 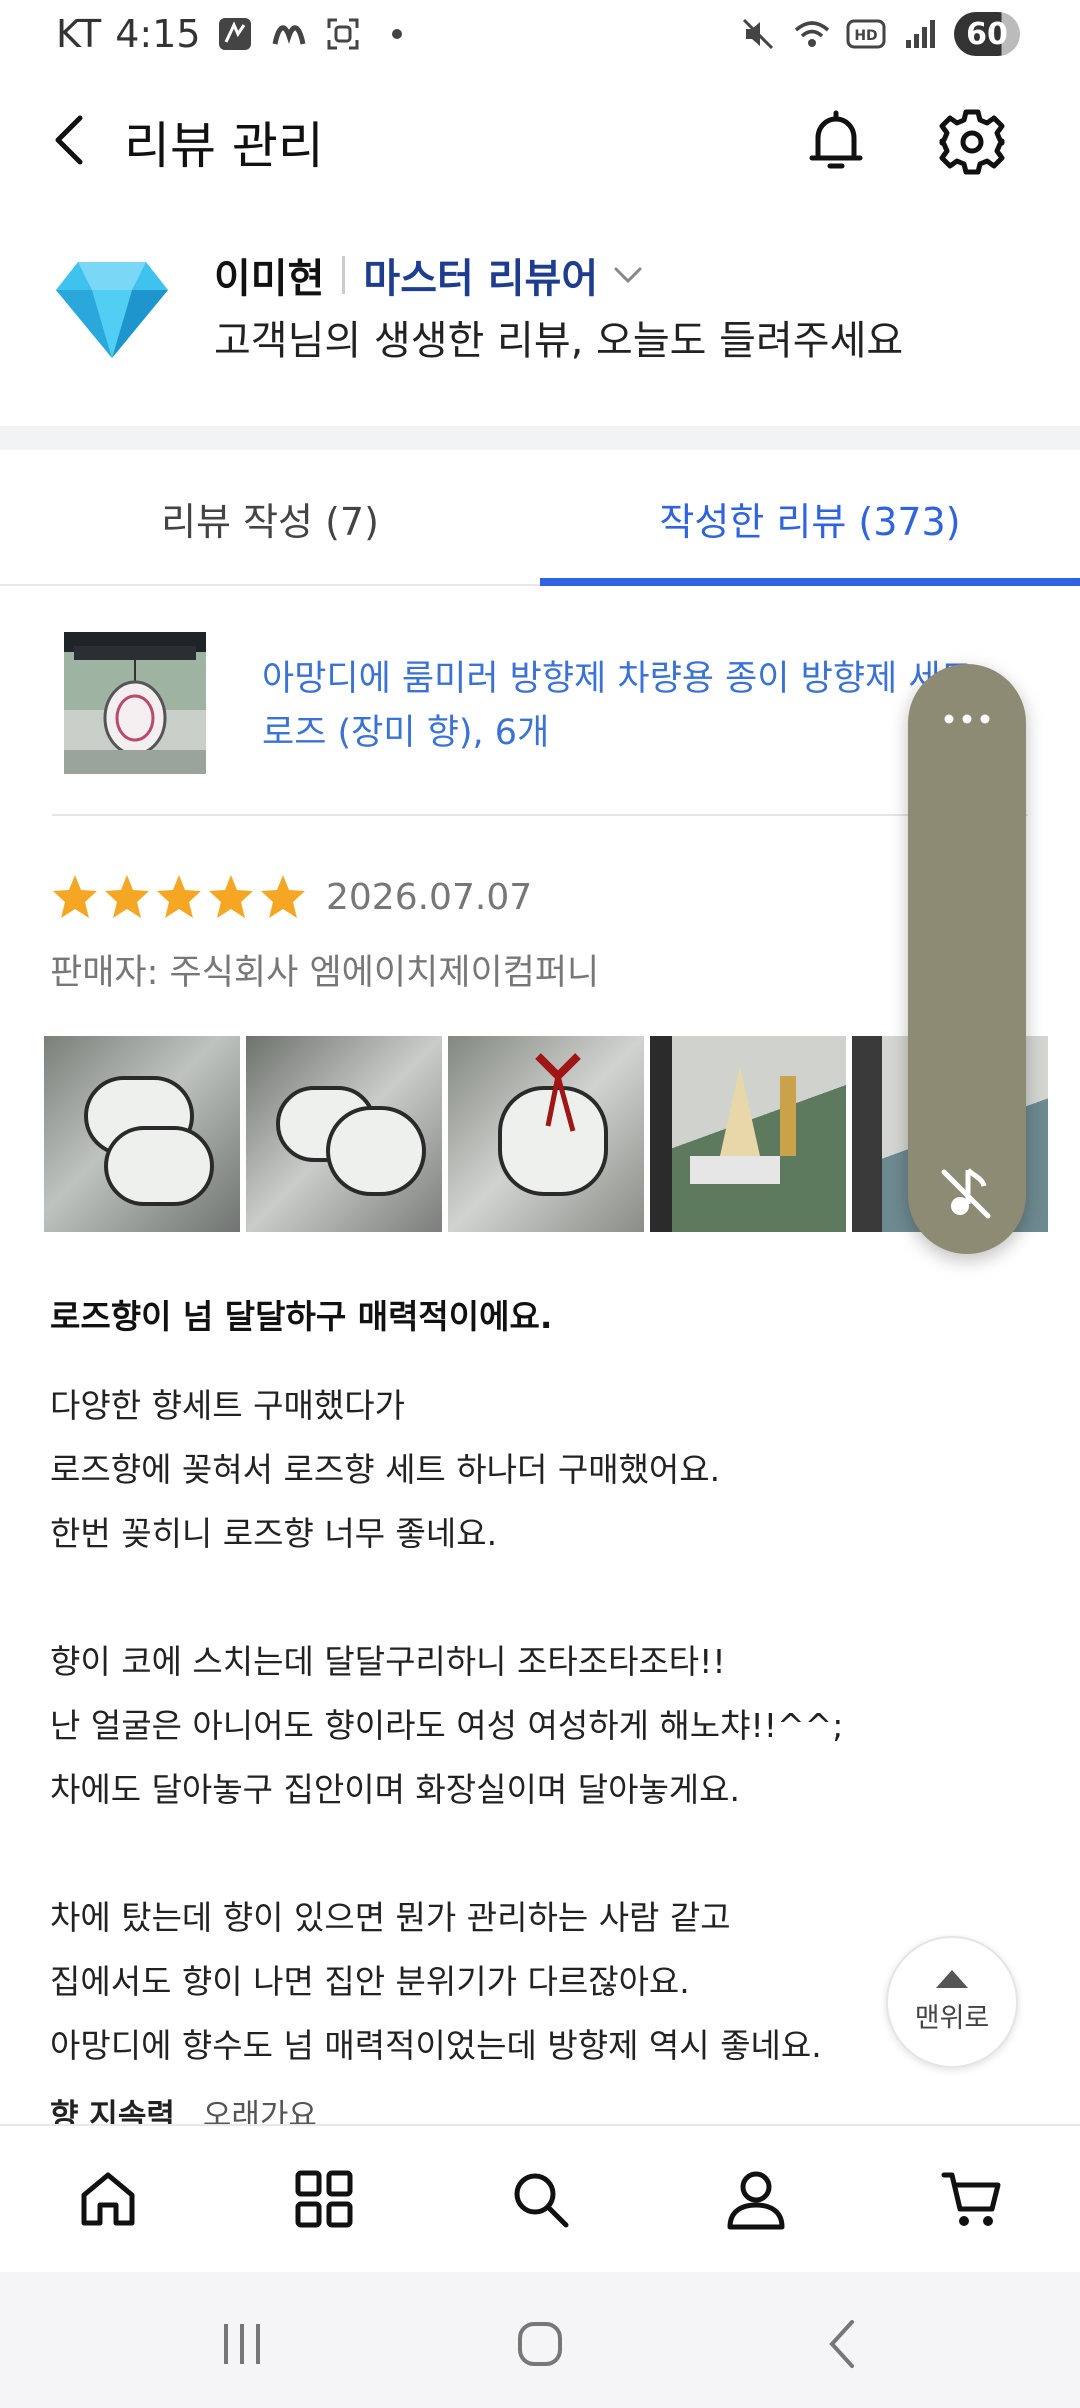 I want to click on clock: 4:15, so click(x=158, y=34).